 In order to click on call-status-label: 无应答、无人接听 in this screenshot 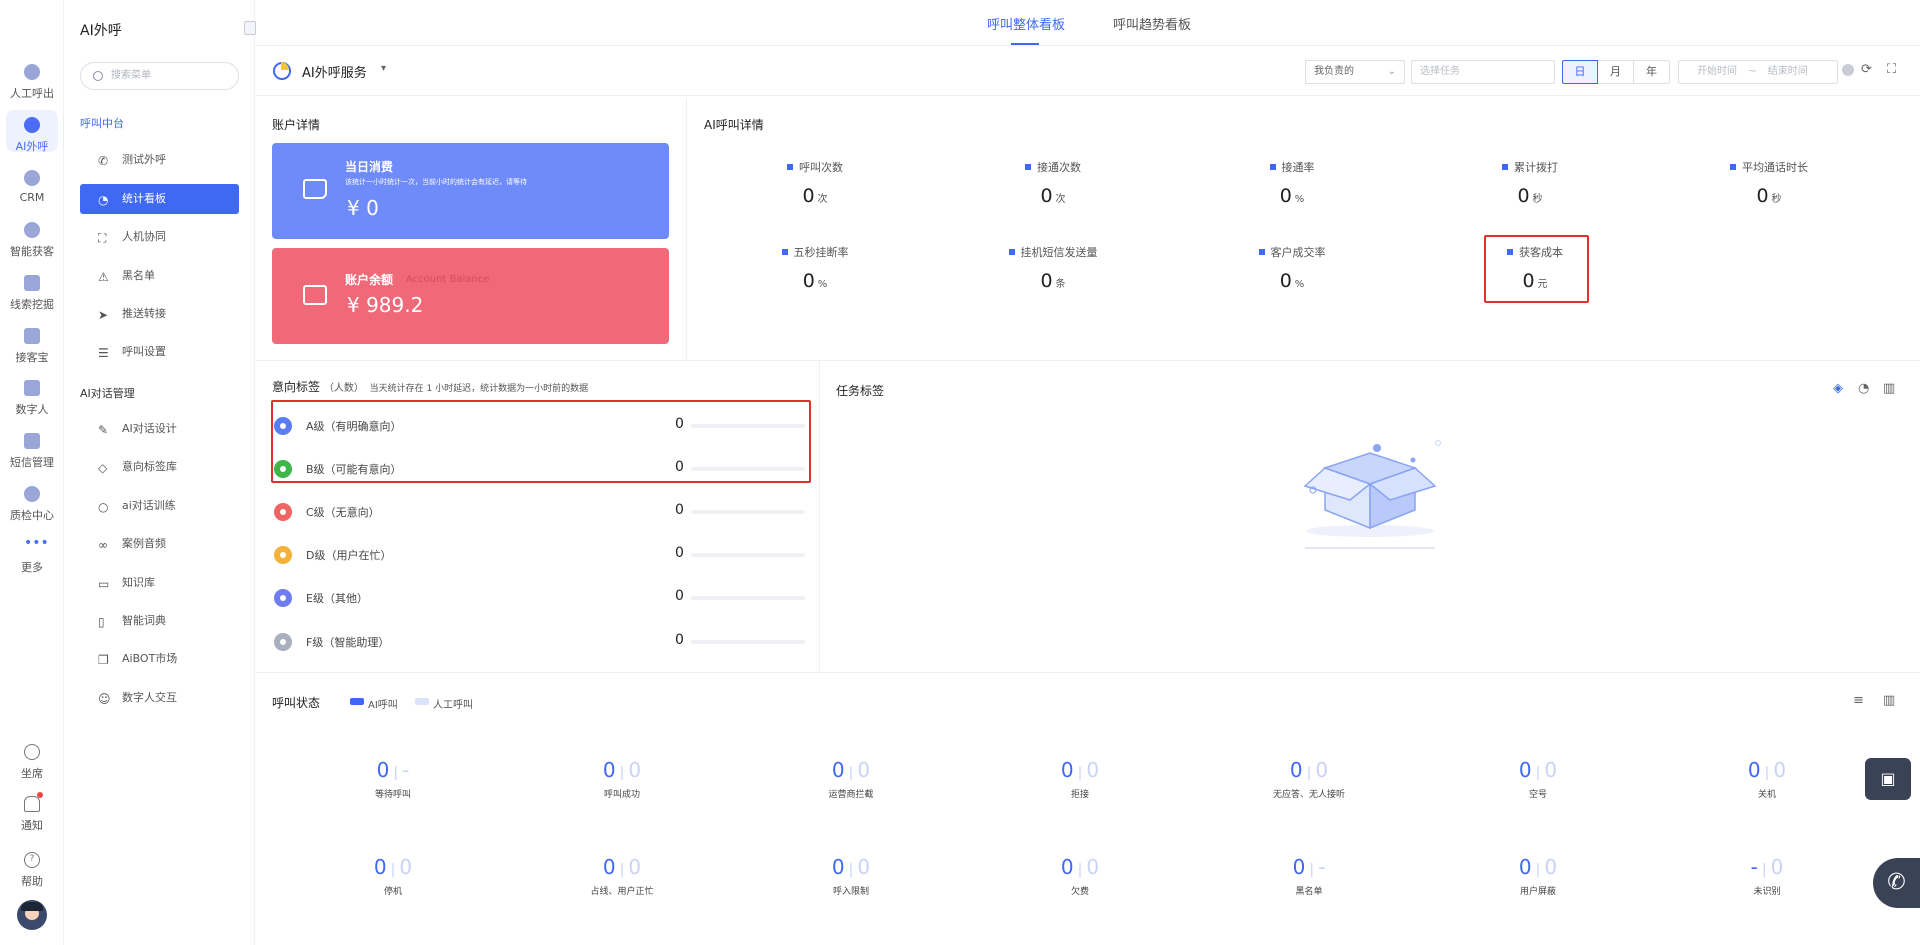, I will do `click(1308, 795)`.